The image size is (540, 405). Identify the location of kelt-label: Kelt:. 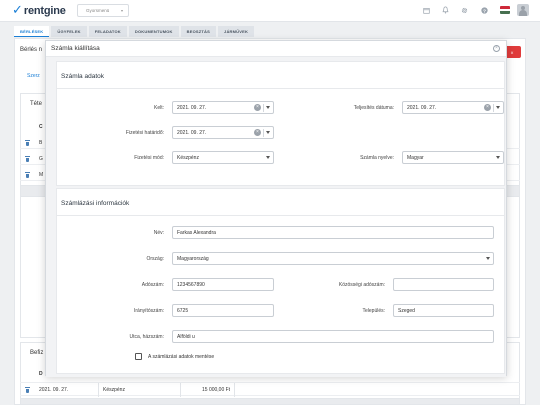
(158, 108).